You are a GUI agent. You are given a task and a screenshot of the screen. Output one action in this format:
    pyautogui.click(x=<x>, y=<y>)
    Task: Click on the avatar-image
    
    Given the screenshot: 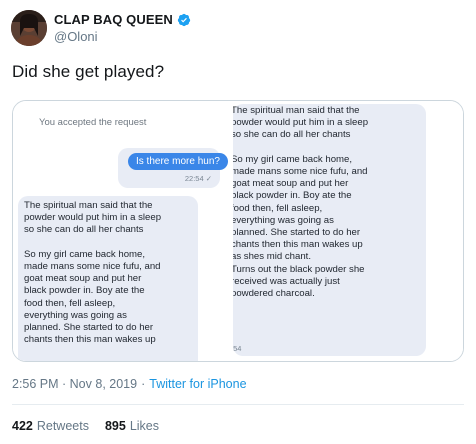 What is the action you would take?
    pyautogui.click(x=29, y=28)
    